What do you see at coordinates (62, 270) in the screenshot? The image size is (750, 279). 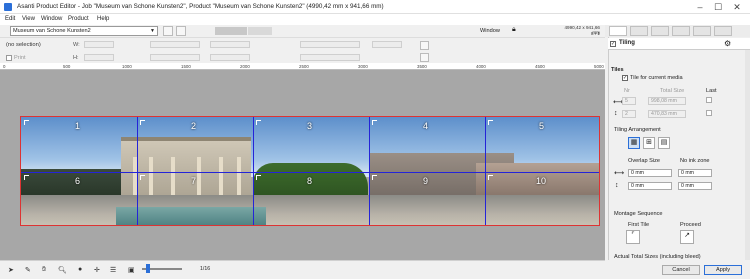 I see `zoom-tool-icon: 🔍︎` at bounding box center [62, 270].